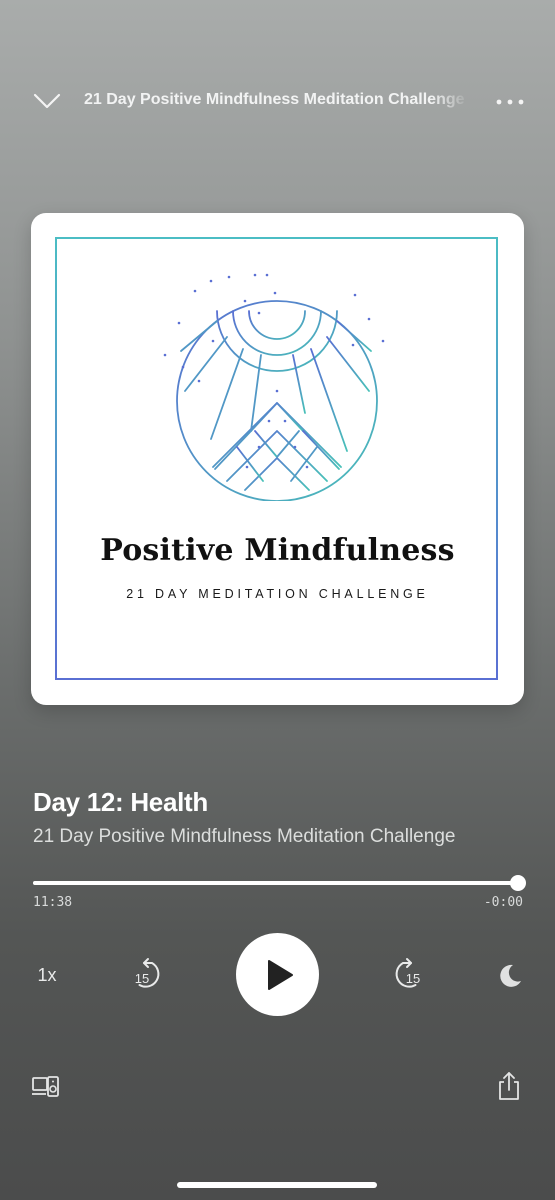 The height and width of the screenshot is (1200, 555). What do you see at coordinates (509, 1086) in the screenshot?
I see `share-icon` at bounding box center [509, 1086].